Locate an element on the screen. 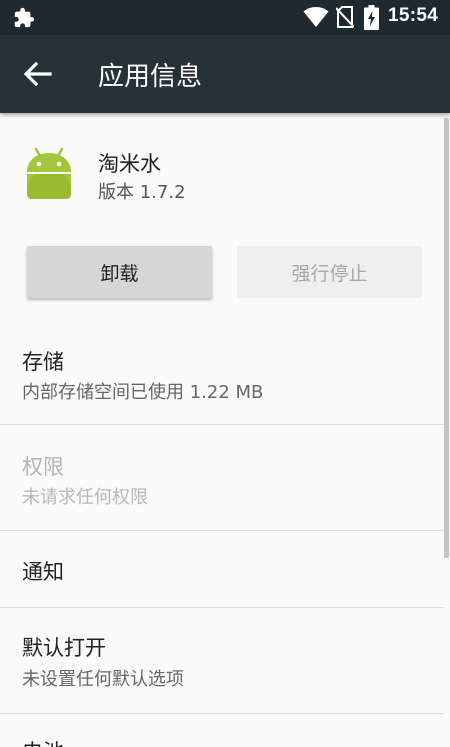  scrollbar is located at coordinates (446, 338).